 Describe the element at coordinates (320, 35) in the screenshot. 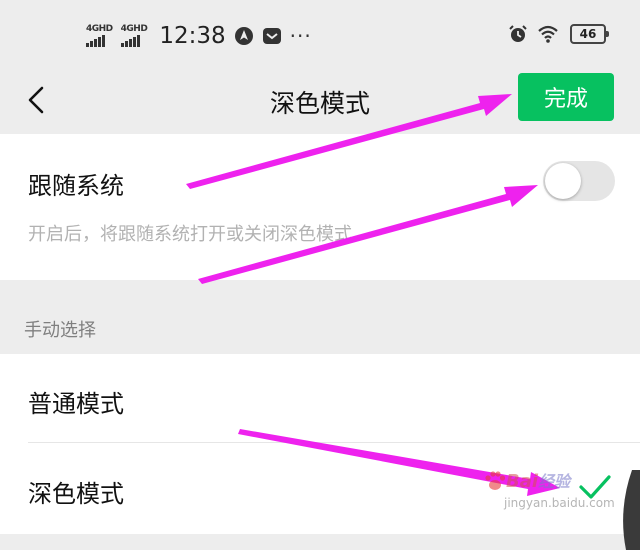

I see `status-bar: 4GHD 4GHD 12:38 ··· 46` at that location.